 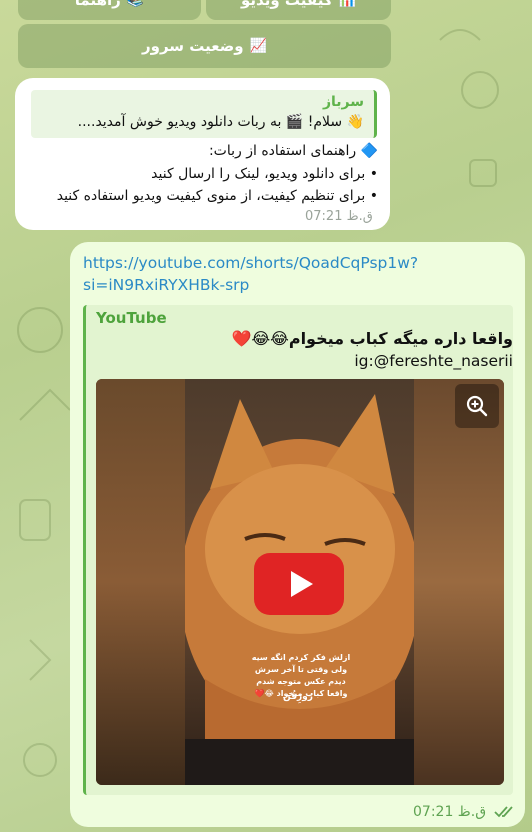 I want to click on link-line-2: si=iN9RxiRYXHBk-srp, so click(x=293, y=285).